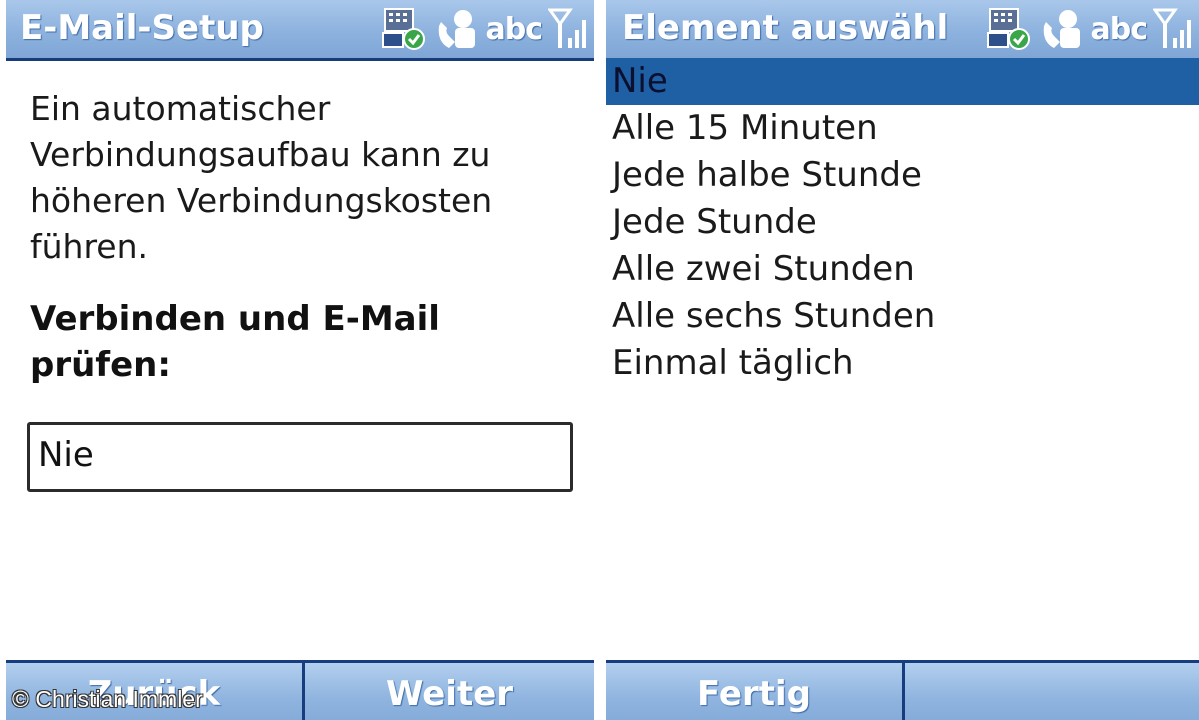  Describe the element at coordinates (66, 455) in the screenshot. I see `dropdown-selected-value: Nie` at that location.